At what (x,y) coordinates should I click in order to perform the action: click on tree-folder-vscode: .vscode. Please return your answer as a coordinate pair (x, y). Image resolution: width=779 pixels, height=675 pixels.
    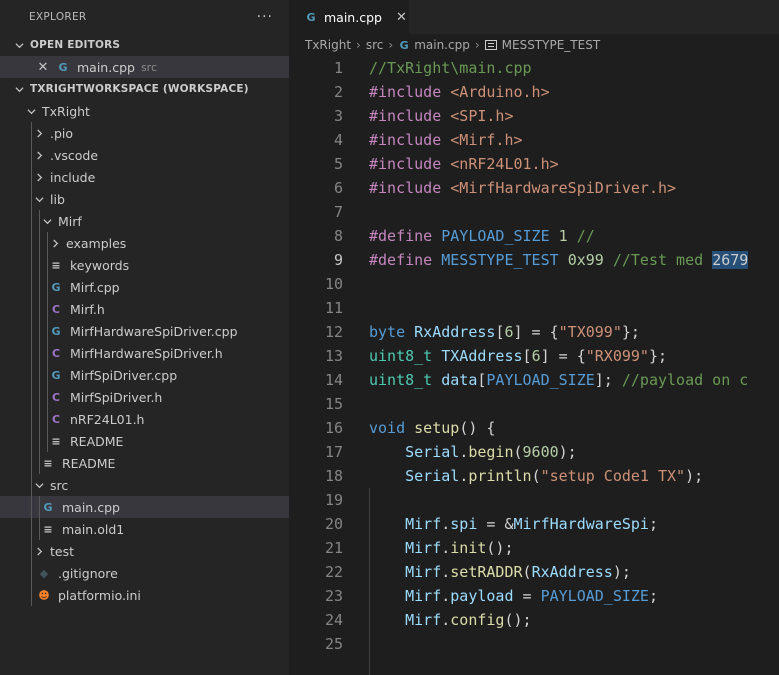
    Looking at the image, I should click on (144, 155).